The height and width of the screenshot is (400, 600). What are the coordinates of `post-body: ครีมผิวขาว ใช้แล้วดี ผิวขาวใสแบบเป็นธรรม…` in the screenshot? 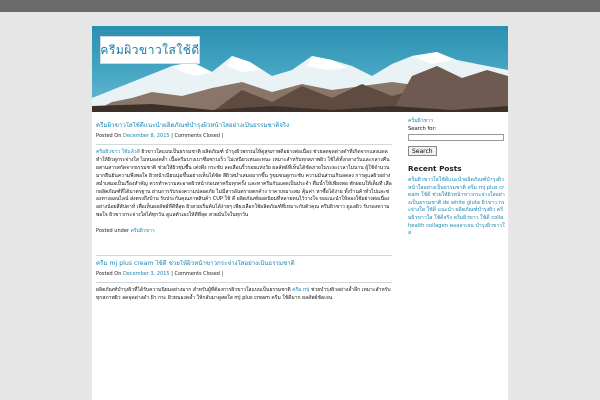 It's located at (244, 184).